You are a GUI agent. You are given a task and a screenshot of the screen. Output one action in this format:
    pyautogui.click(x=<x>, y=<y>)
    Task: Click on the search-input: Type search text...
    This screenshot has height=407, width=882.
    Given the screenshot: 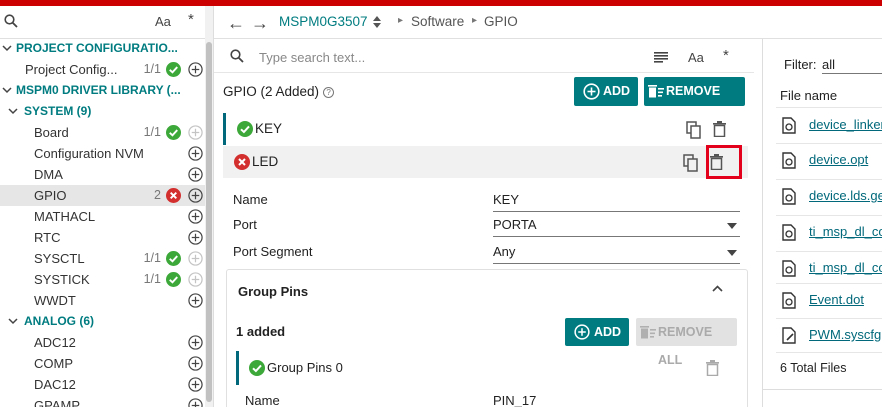 What is the action you would take?
    pyautogui.click(x=312, y=57)
    